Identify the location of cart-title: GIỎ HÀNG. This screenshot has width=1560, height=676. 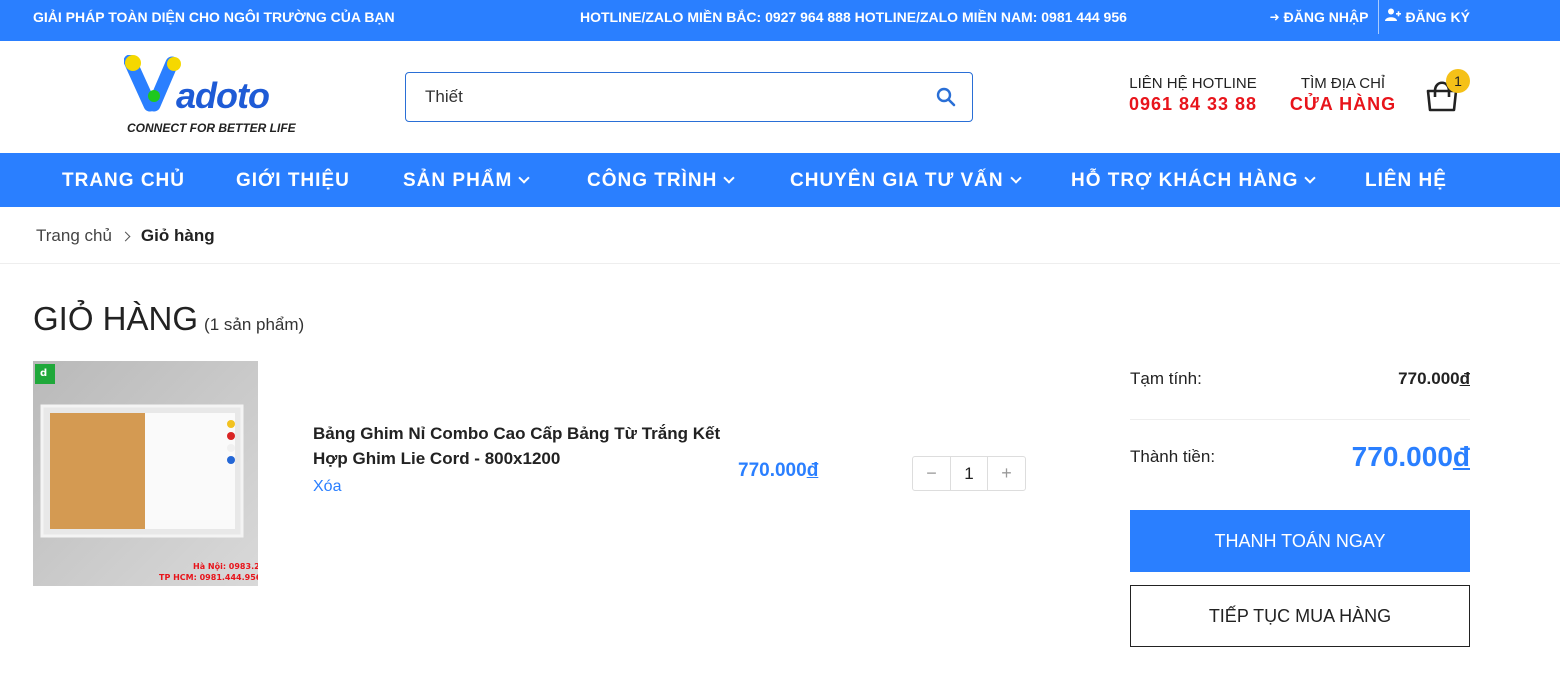
(116, 318).